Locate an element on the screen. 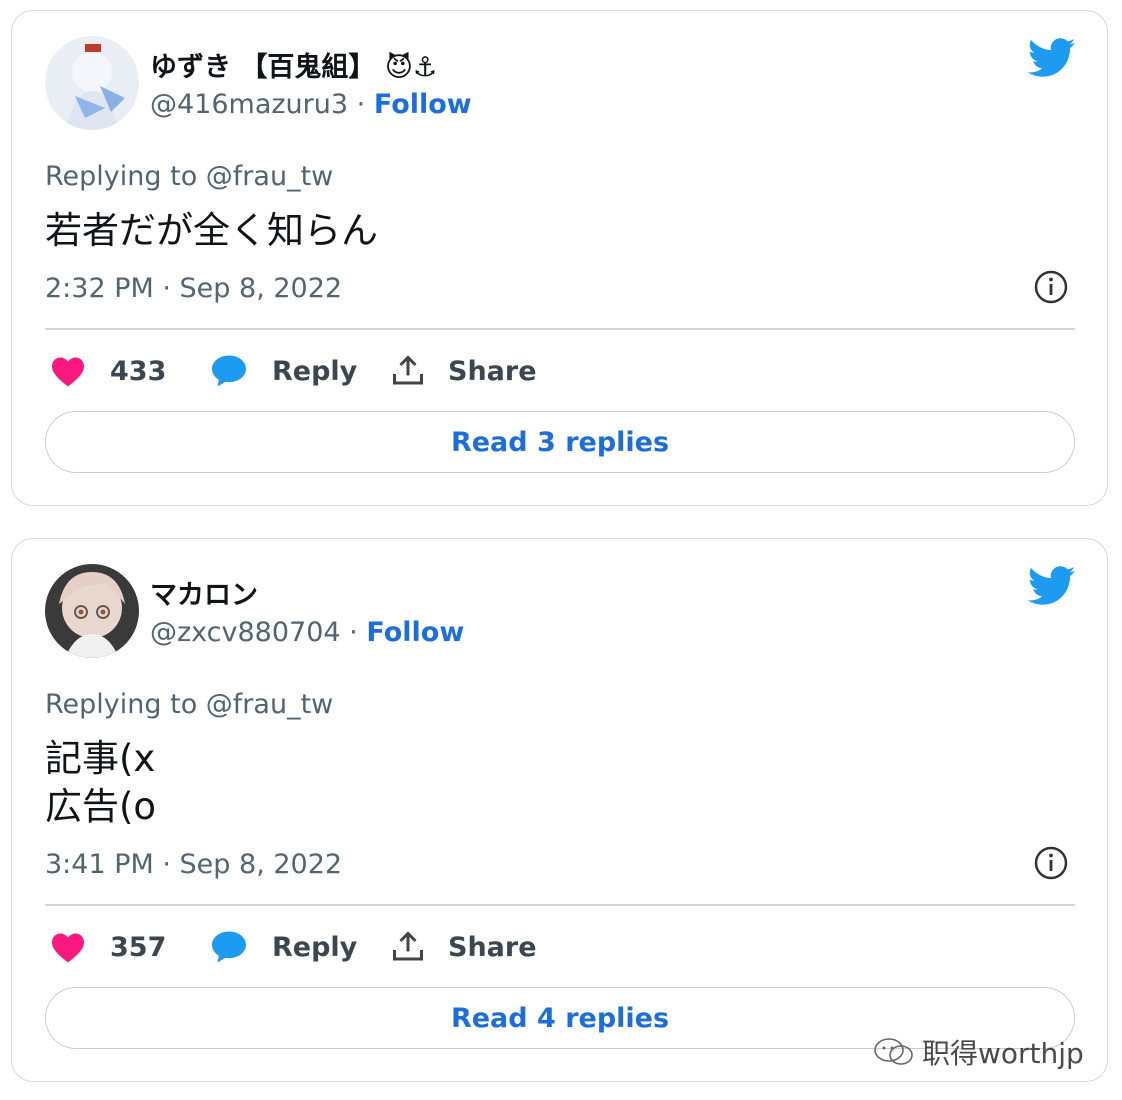 Image resolution: width=1122 pixels, height=1100 pixels. tweet-text: 記事(x 広告(o is located at coordinates (100, 783).